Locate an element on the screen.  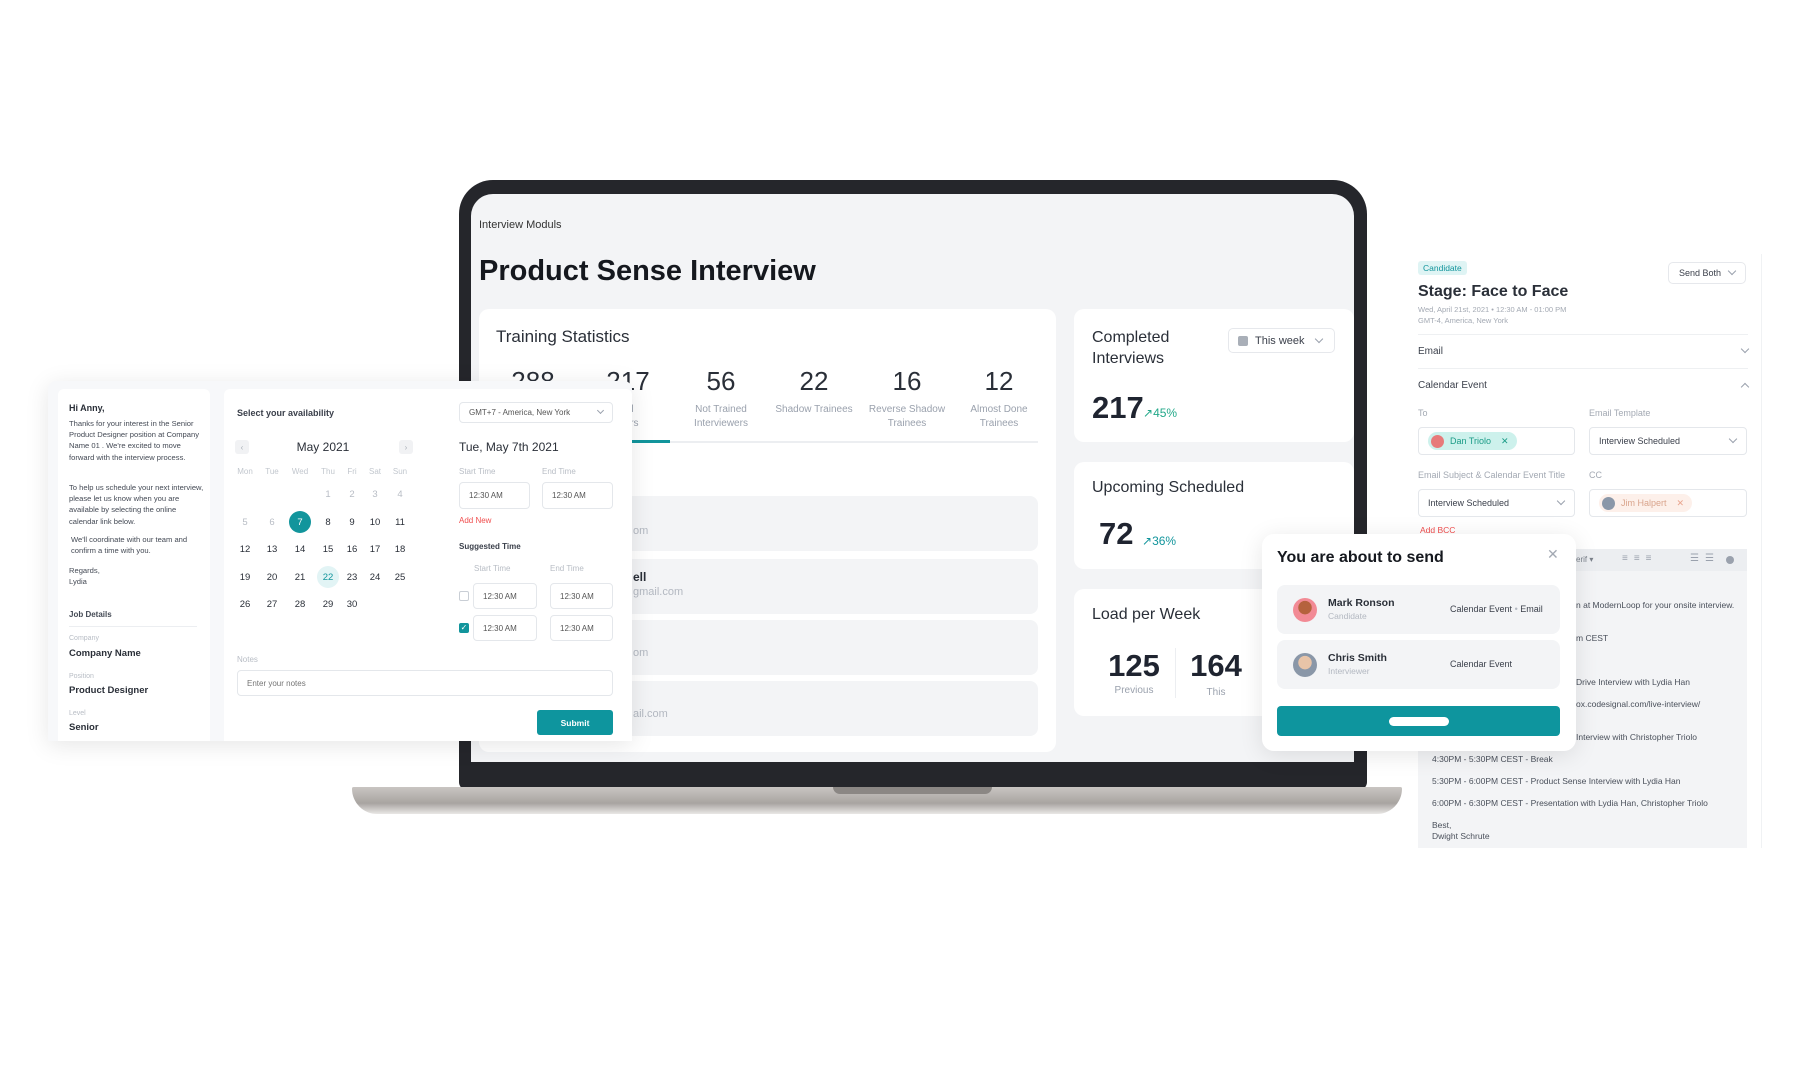
start-time-input: 12:30 AM is located at coordinates (494, 495).